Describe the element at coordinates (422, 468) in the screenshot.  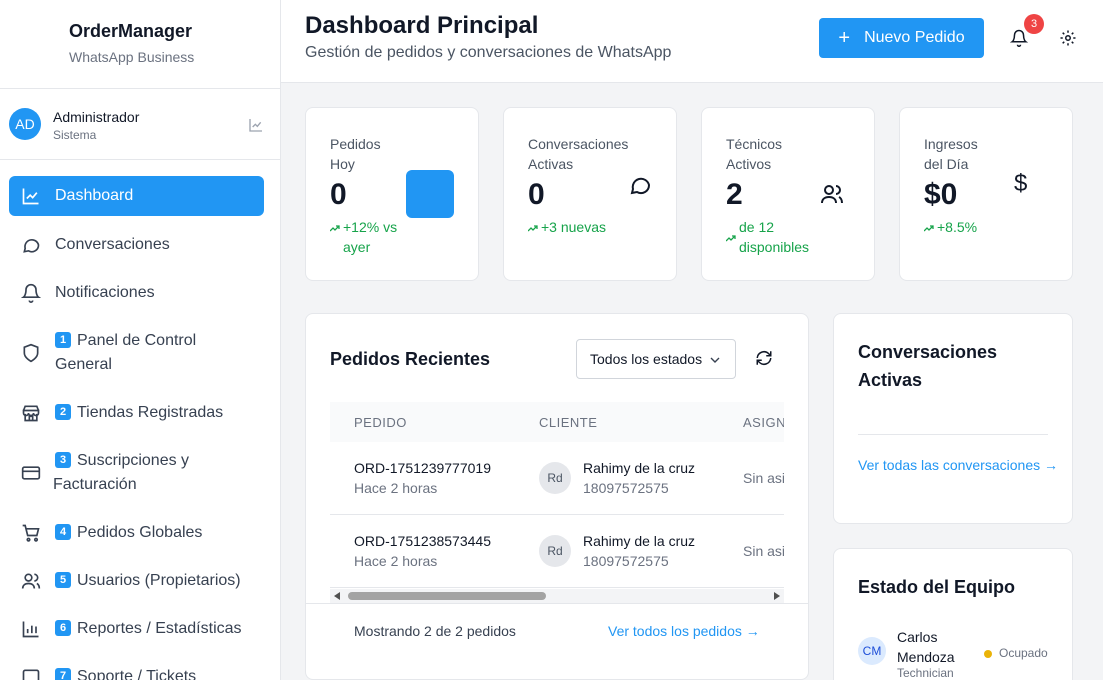
I see `order-id: ORD-1751239777019` at that location.